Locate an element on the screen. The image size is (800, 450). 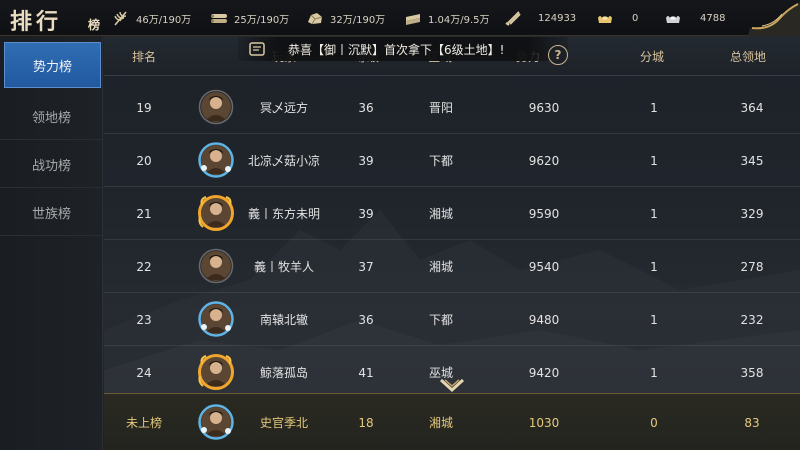
announcement-banner: 恭喜【御丨沉默】首次拿下【6级土地】! is located at coordinates (403, 49).